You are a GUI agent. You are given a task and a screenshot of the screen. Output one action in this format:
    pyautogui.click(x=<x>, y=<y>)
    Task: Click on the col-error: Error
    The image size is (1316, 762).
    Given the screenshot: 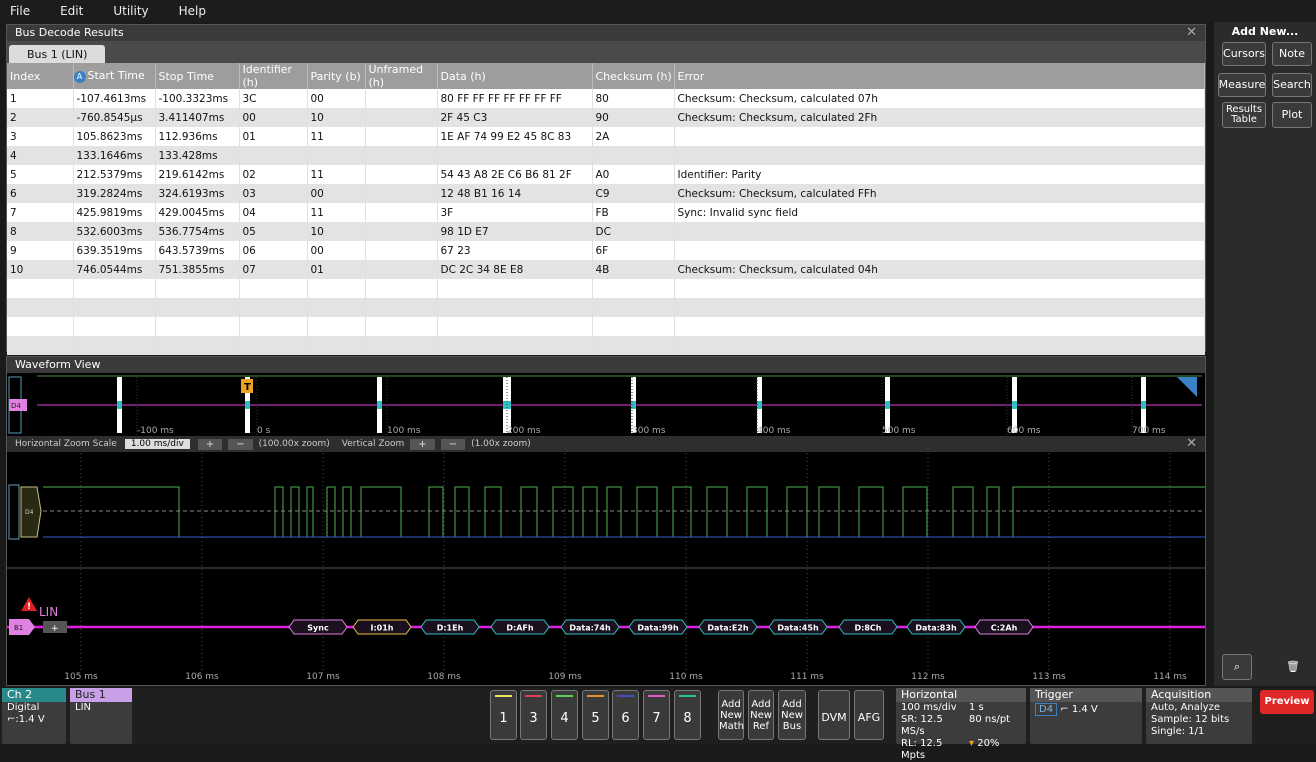 What is the action you would take?
    pyautogui.click(x=939, y=76)
    